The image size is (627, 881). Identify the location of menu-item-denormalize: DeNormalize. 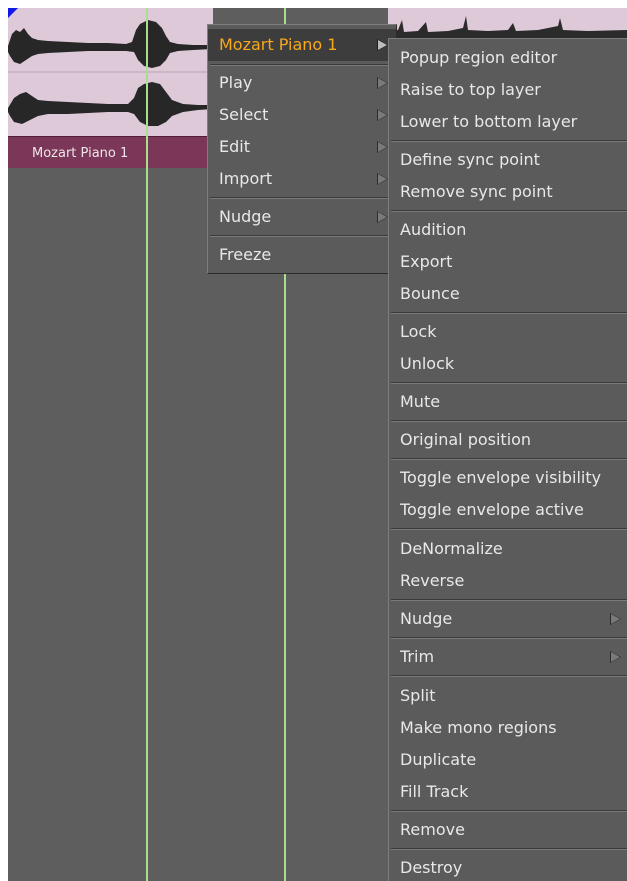
(508, 549).